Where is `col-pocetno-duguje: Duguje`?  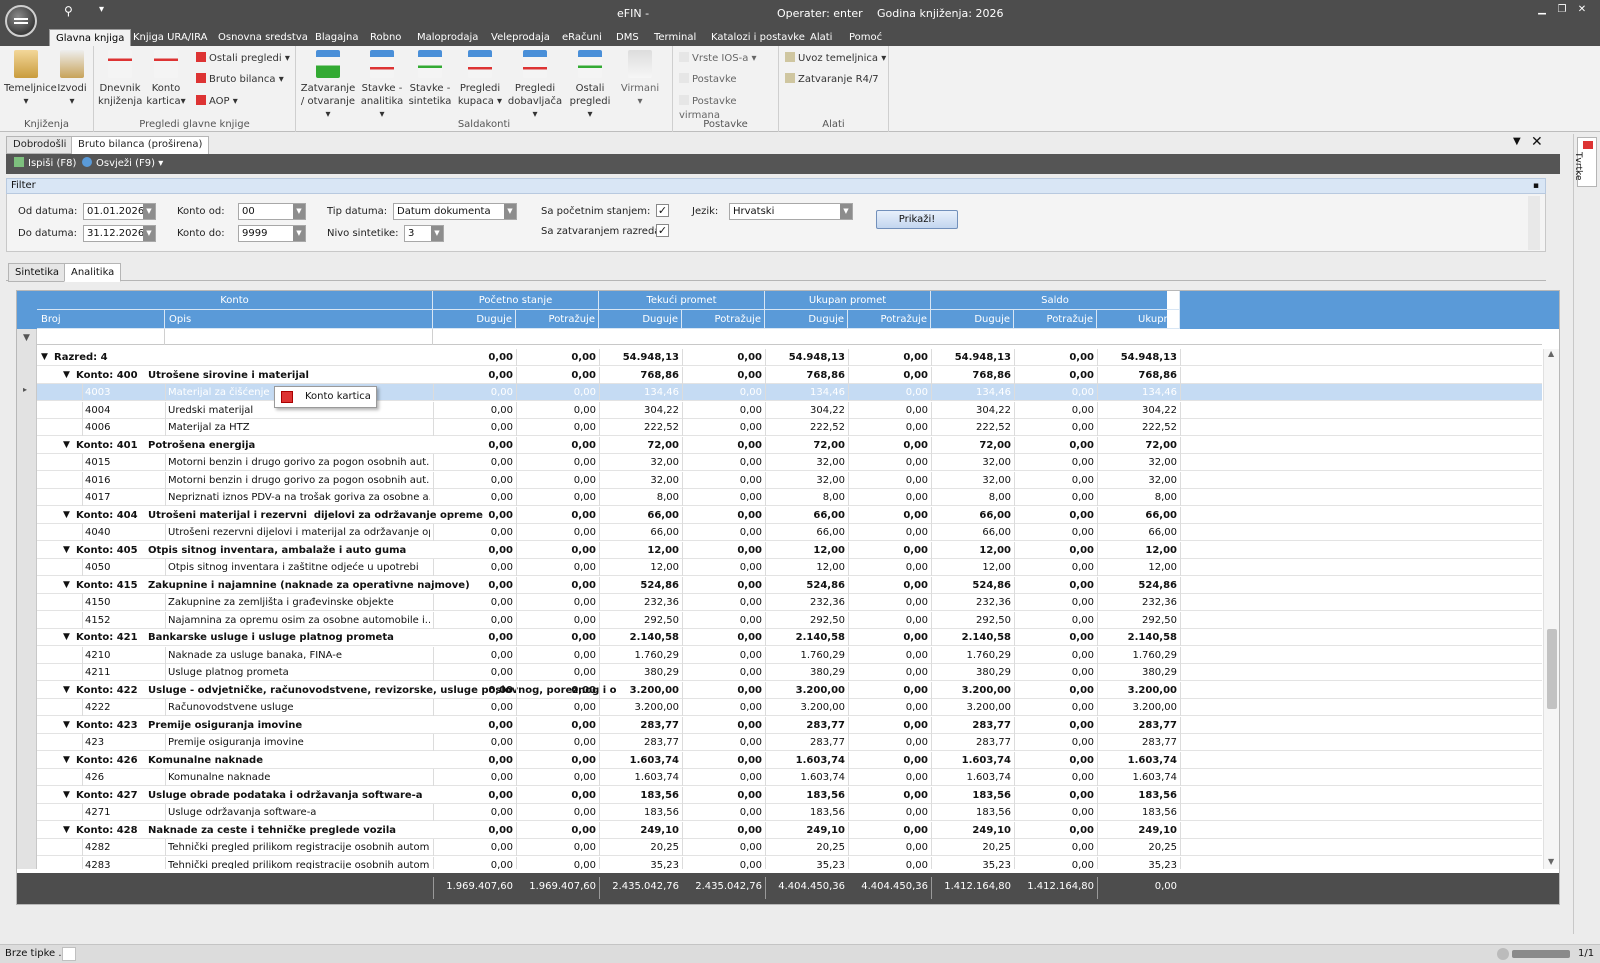
col-pocetno-duguje: Duguje is located at coordinates (474, 319).